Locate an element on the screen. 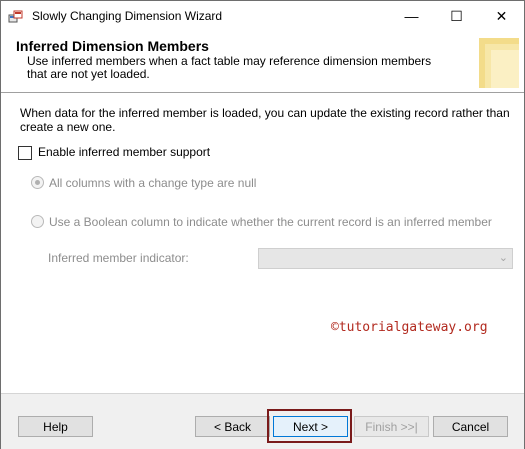 Image resolution: width=525 pixels, height=449 pixels. wizard-app-icon is located at coordinates (15, 16).